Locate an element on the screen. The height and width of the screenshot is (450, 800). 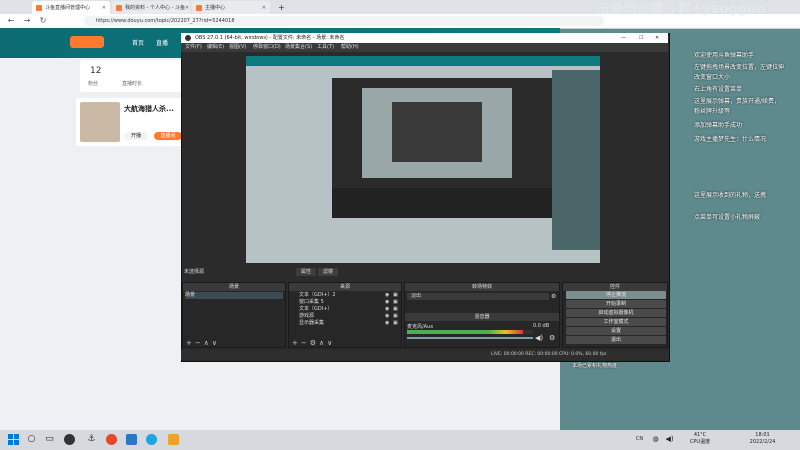
scenes-dock: 场景 场景 +−∧∨ is located at coordinates (234, 315).